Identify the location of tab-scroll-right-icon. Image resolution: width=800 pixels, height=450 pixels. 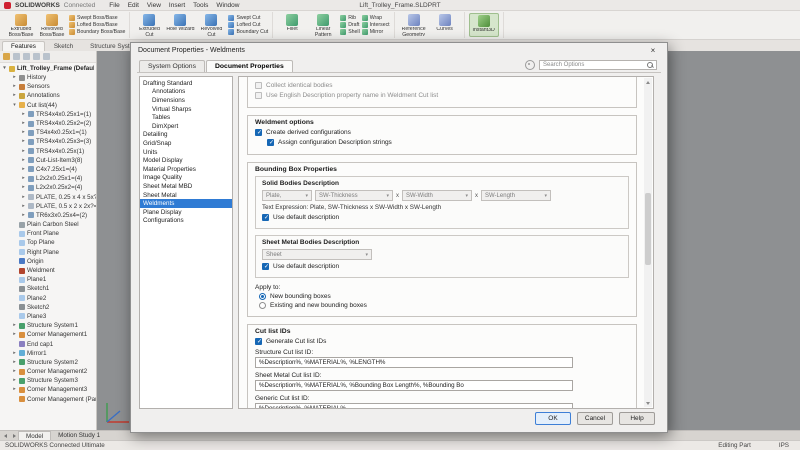
(14, 436).